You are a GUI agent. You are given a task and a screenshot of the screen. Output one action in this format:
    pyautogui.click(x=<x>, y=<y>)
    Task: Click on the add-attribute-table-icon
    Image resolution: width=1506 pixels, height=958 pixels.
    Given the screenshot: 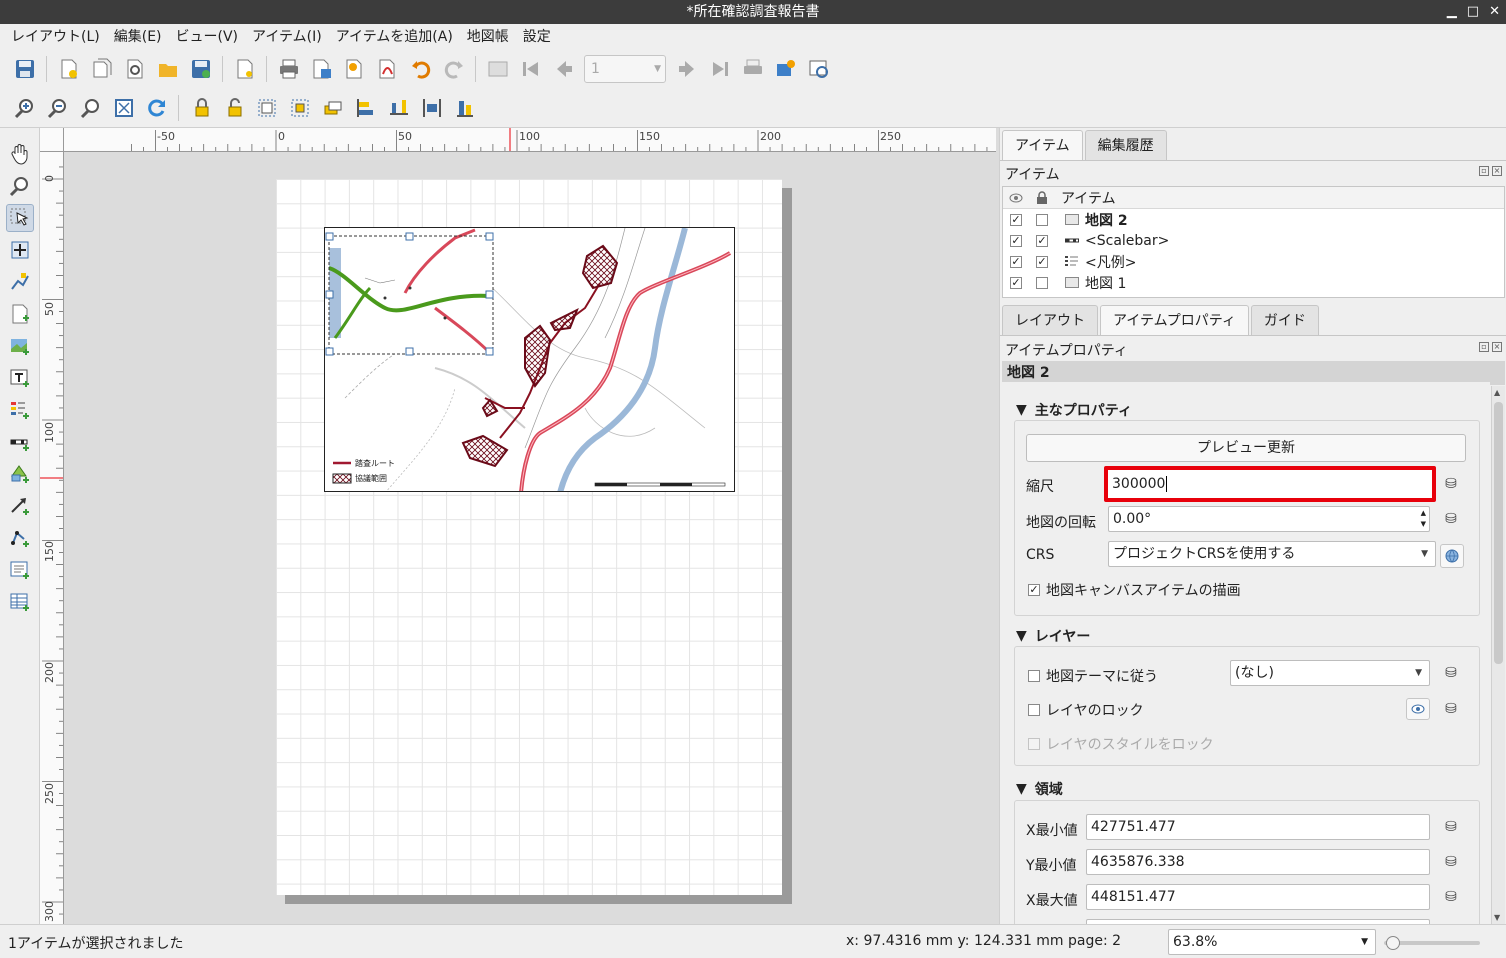 What is the action you would take?
    pyautogui.click(x=20, y=602)
    